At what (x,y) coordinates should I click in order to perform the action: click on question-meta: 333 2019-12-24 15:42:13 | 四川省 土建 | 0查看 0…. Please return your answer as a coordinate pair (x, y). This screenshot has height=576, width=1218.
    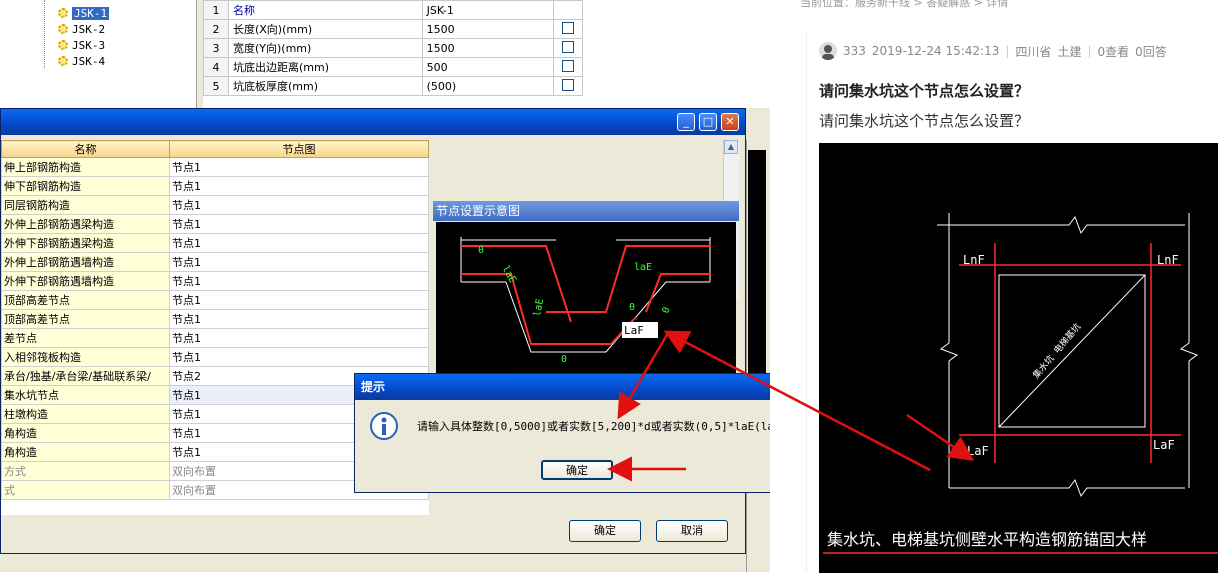
    Looking at the image, I should click on (993, 51).